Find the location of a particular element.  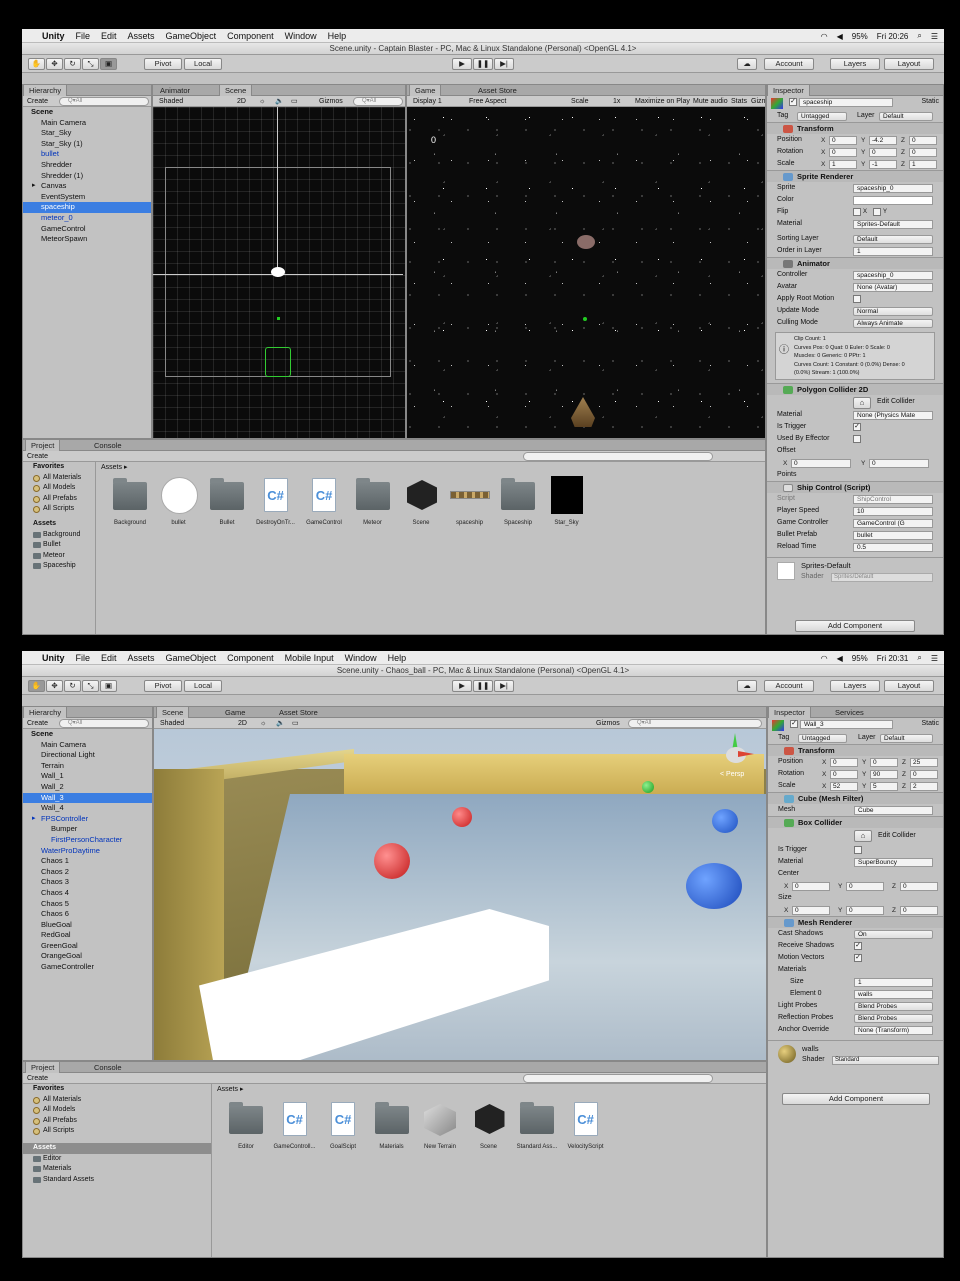

asset-item: Materials is located at coordinates (392, 1125).